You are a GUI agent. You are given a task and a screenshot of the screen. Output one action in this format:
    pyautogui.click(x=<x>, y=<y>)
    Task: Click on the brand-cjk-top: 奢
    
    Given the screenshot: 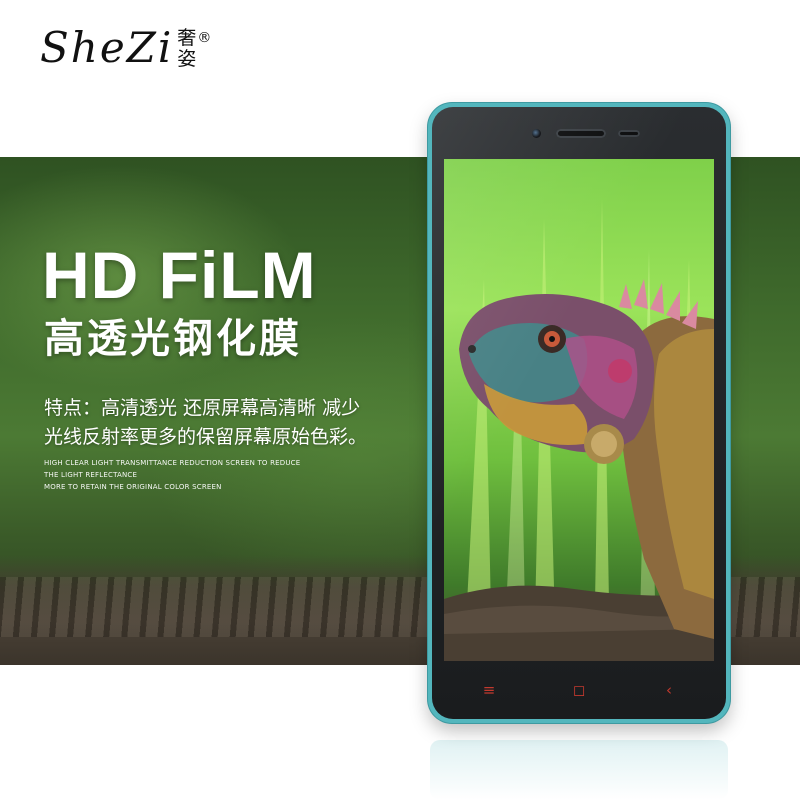 What is the action you would take?
    pyautogui.click(x=187, y=38)
    